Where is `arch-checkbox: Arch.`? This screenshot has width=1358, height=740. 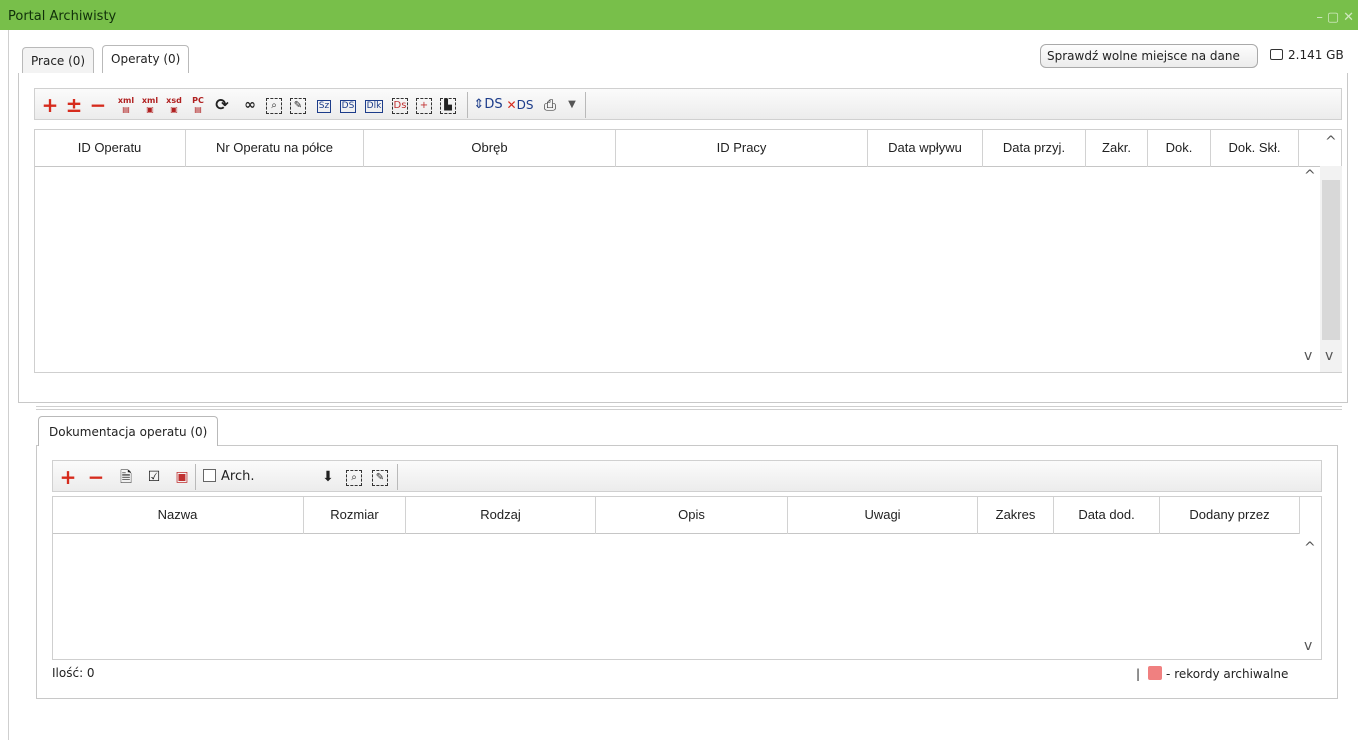
arch-checkbox: Arch. is located at coordinates (243, 477).